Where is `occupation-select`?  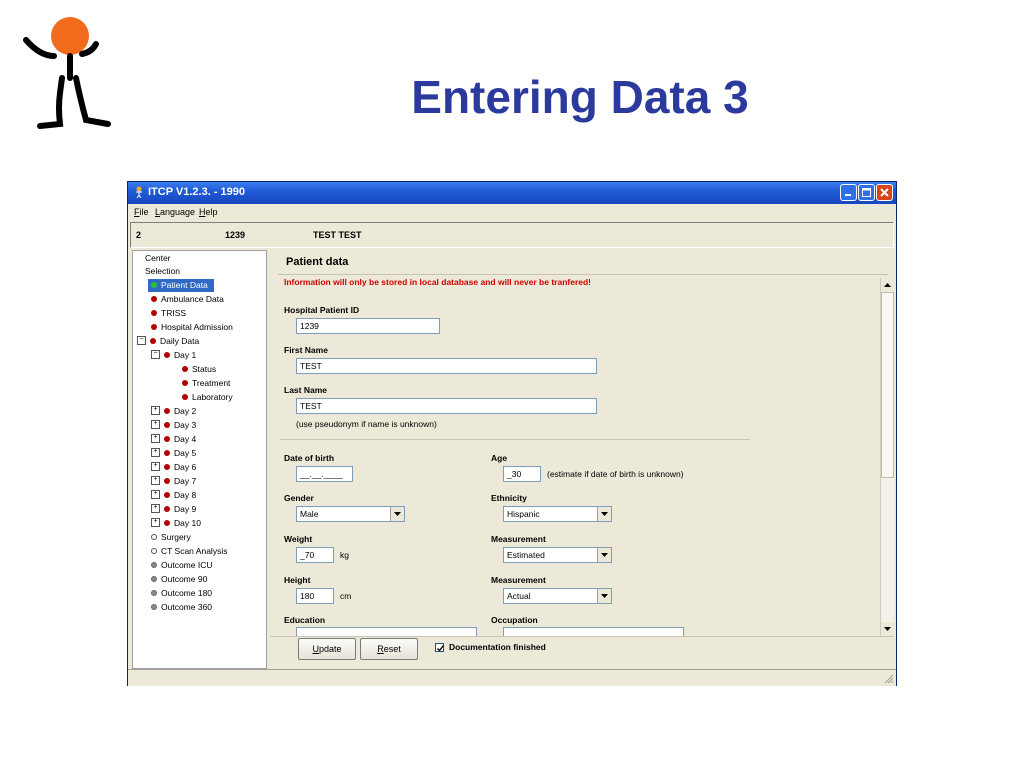
occupation-select is located at coordinates (593, 631).